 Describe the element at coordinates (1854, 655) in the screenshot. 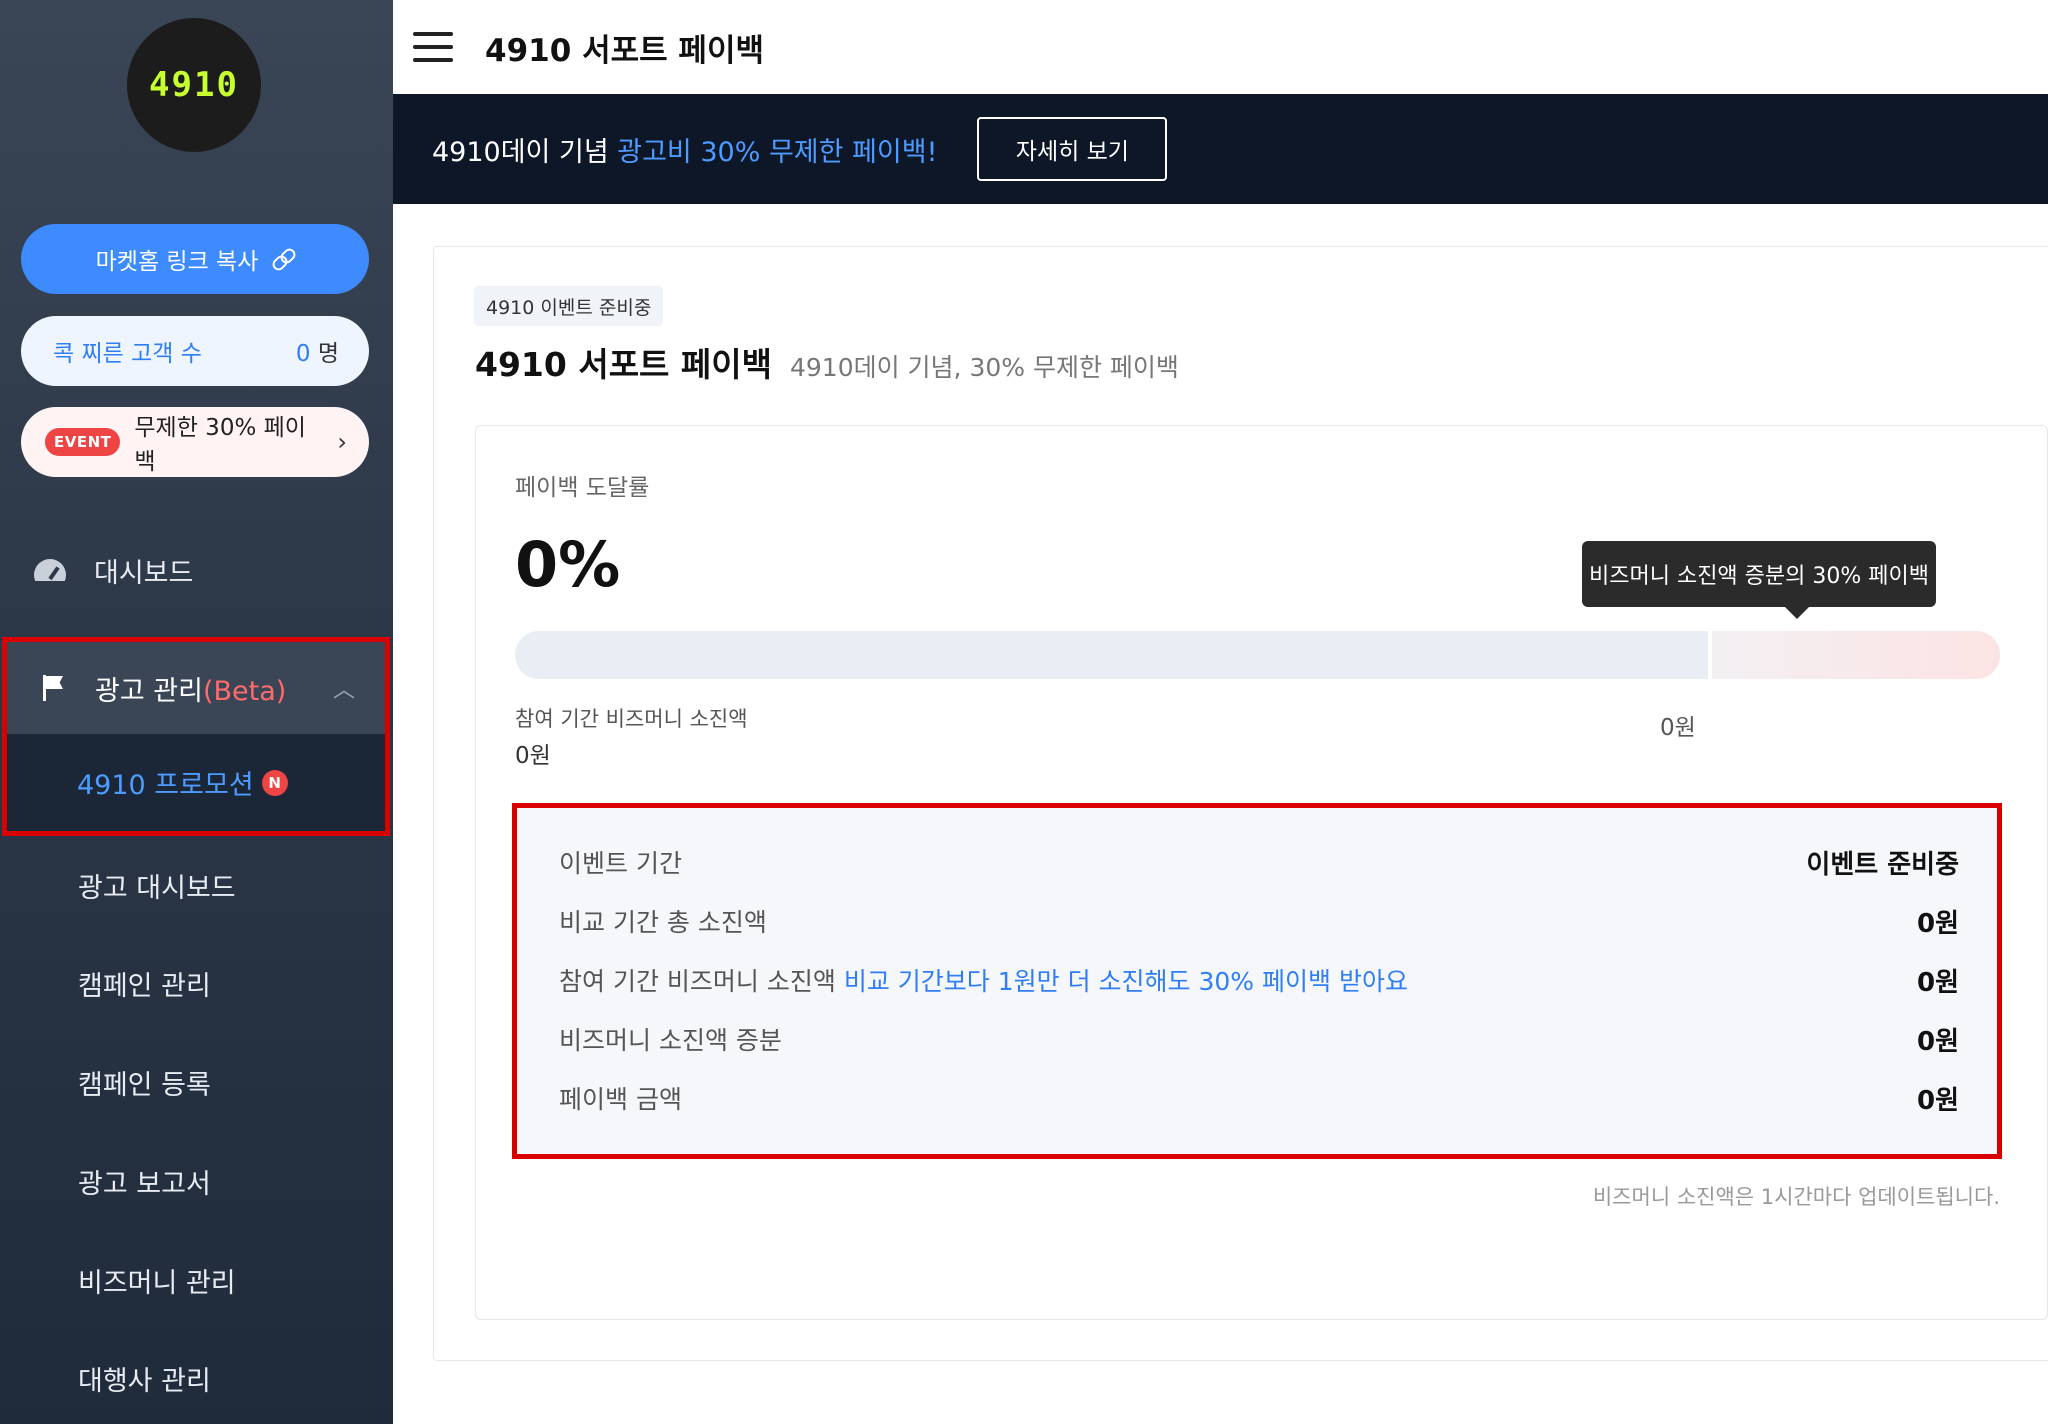

I see `progress-bonus-zone` at that location.